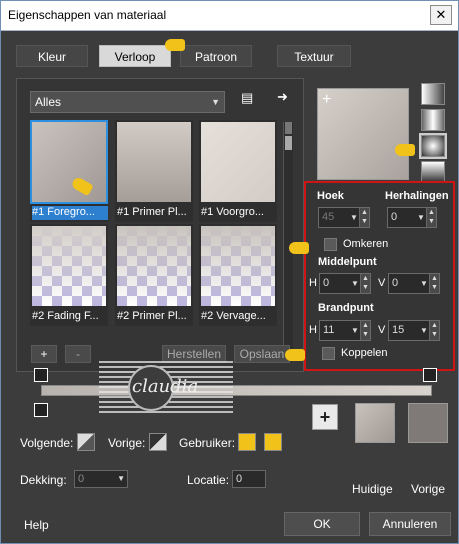  What do you see at coordinates (433, 120) in the screenshot?
I see `rectangular-style-icon` at bounding box center [433, 120].